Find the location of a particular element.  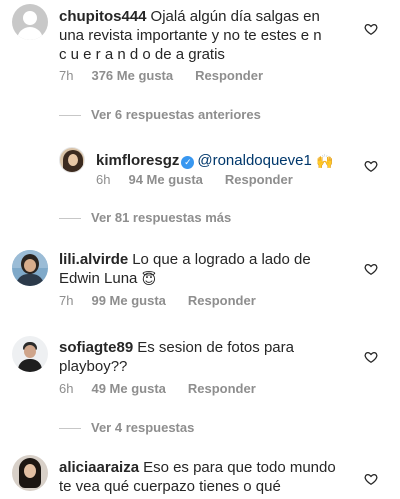

comment-meta: 7h 99 Me gusta Responder is located at coordinates (157, 300).